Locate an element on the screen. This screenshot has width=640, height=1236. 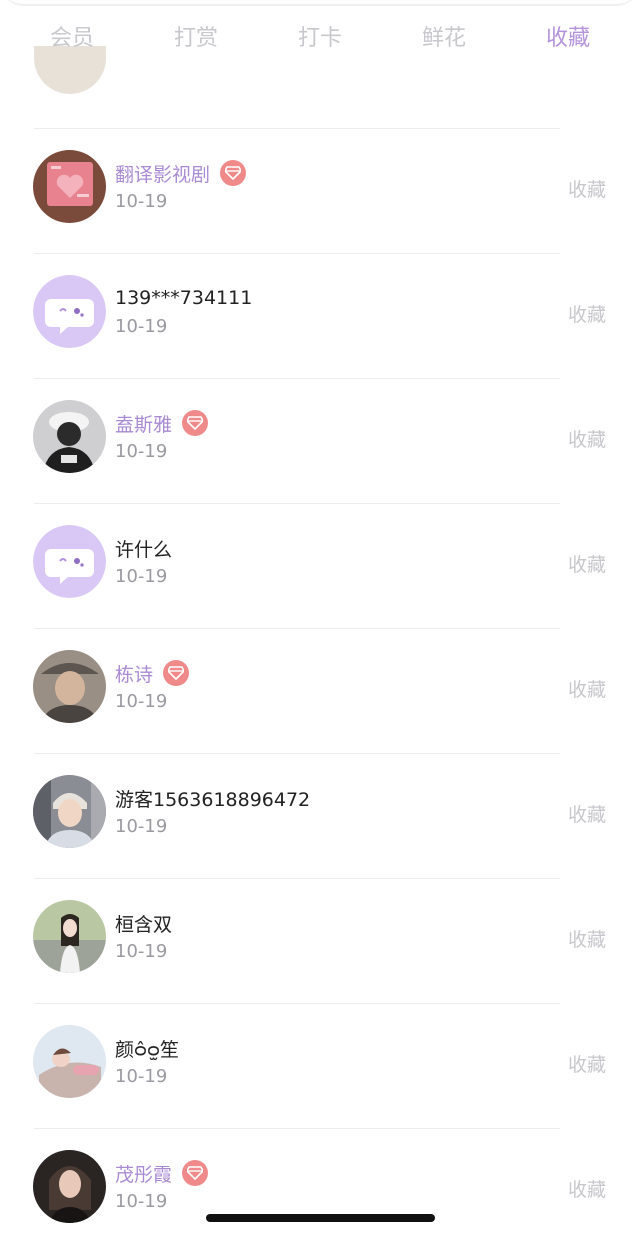
name-line: 茂彤霞 is located at coordinates (162, 1173).